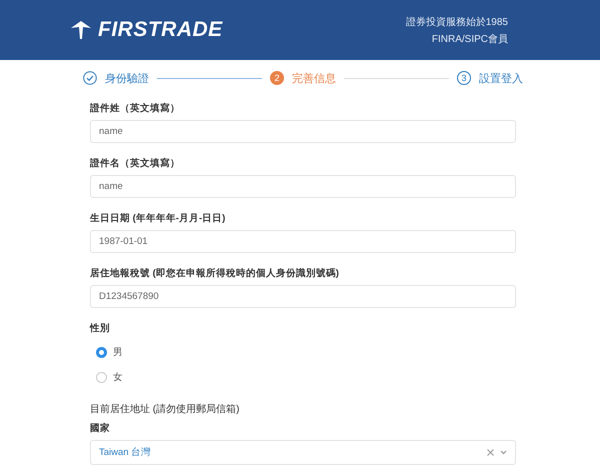  What do you see at coordinates (303, 452) in the screenshot?
I see `country-select: Taiwan 台灣` at bounding box center [303, 452].